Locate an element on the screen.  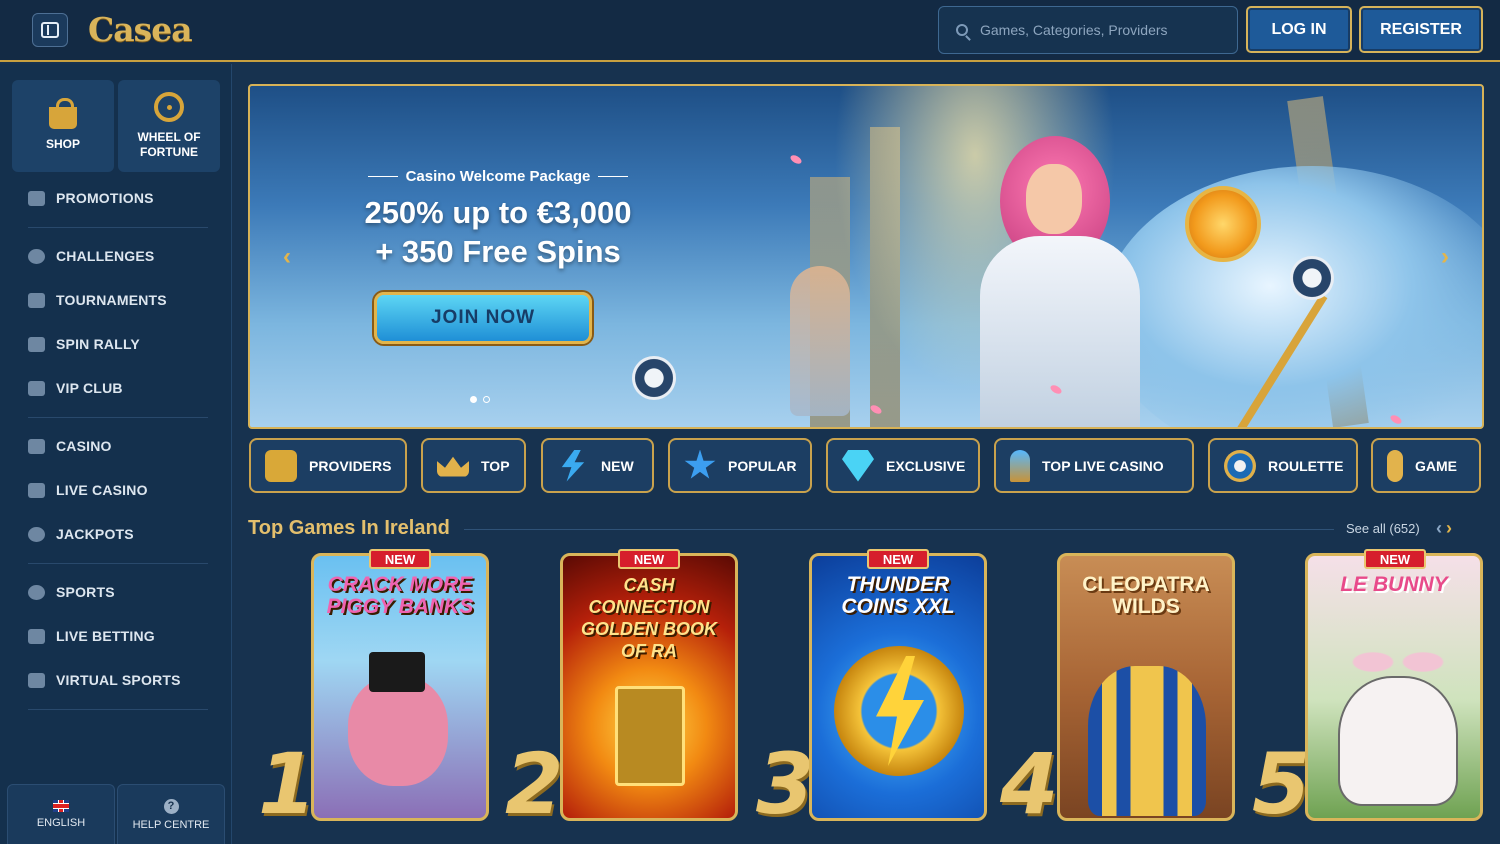
sidebar-item-live-betting: LIVE BETTING is located at coordinates (91, 636).